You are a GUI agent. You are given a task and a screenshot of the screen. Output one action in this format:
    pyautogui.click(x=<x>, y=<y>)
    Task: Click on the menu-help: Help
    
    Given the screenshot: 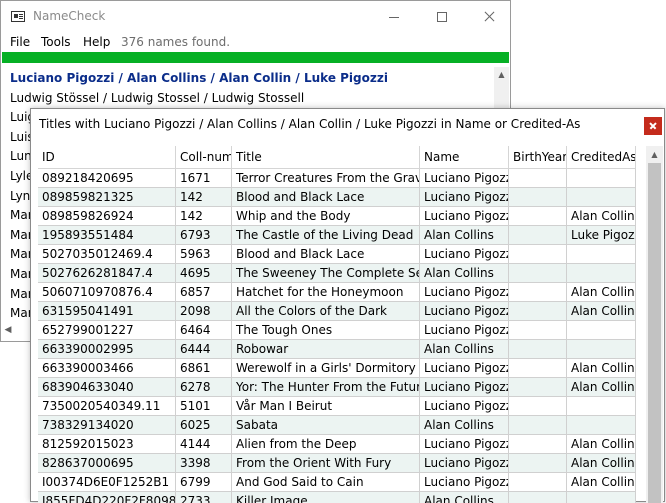 What is the action you would take?
    pyautogui.click(x=96, y=42)
    